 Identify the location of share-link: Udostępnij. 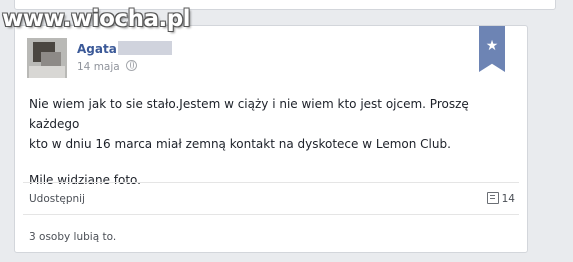
(57, 199).